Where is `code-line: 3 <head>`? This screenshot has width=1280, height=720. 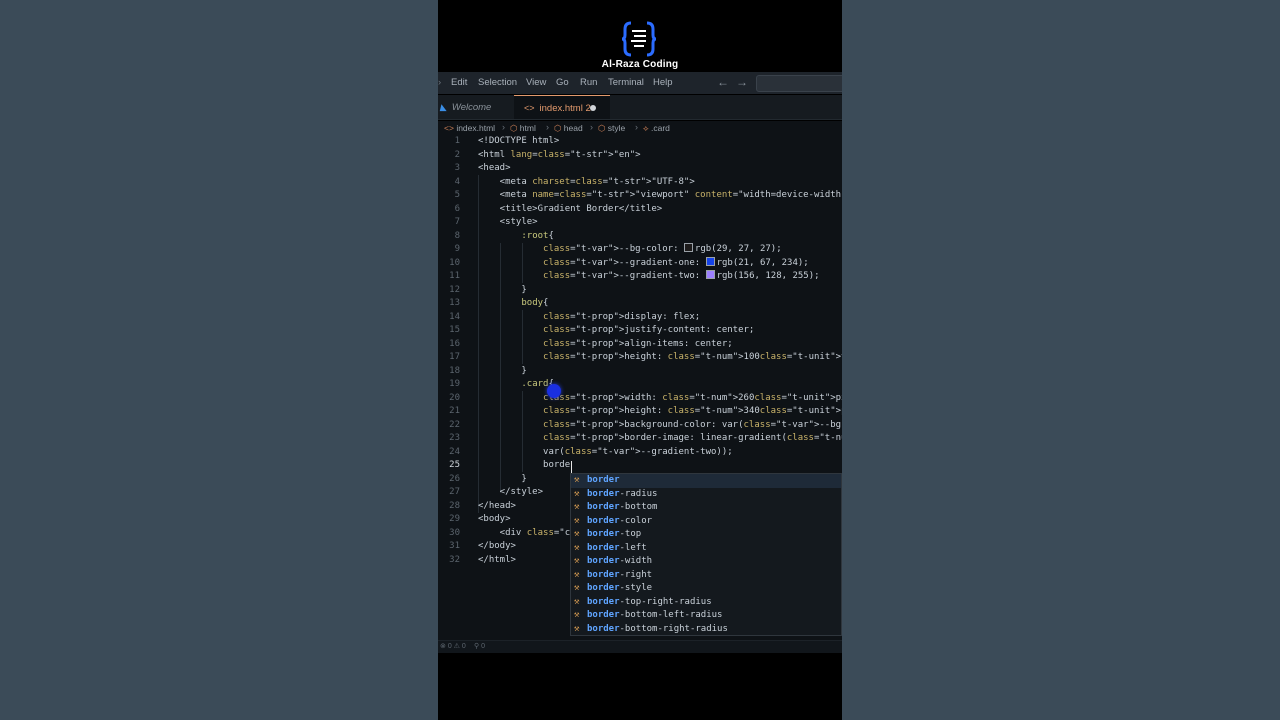 code-line: 3 <head> is located at coordinates (640, 169).